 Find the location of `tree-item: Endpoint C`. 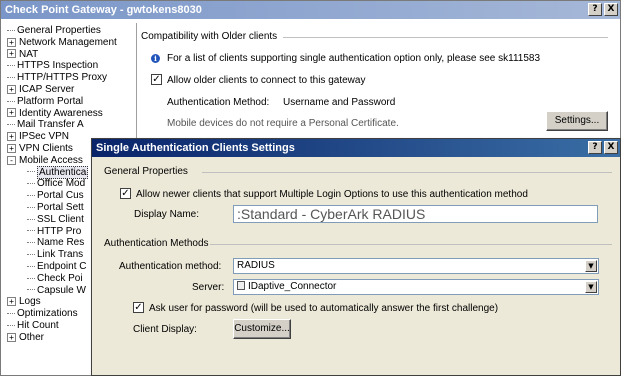

tree-item: Endpoint C is located at coordinates (56, 267).